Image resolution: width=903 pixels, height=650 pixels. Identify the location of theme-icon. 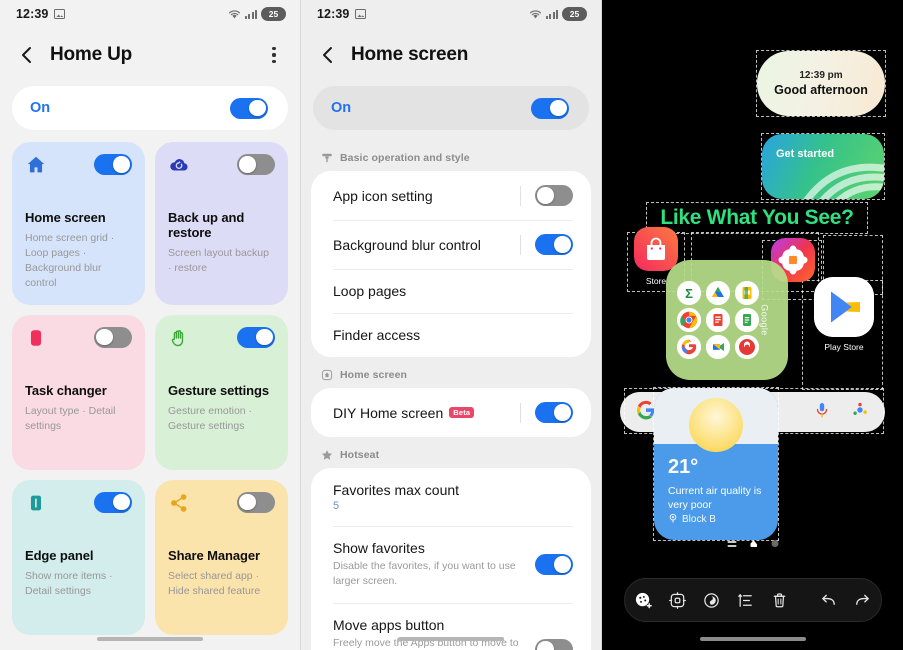
(711, 600).